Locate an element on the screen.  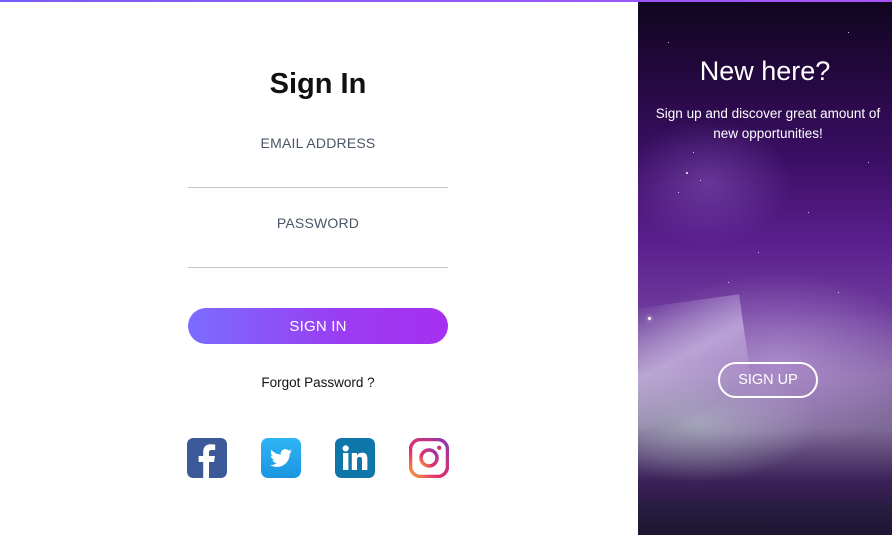
signin-title: Sign In is located at coordinates (318, 84).